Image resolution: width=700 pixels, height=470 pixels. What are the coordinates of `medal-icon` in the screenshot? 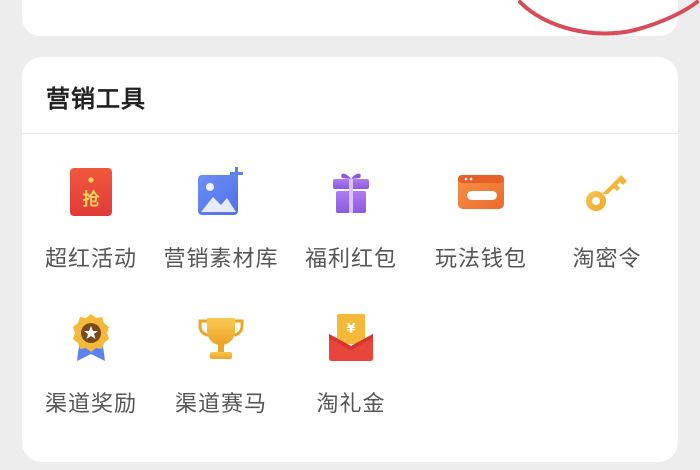 It's located at (91, 337).